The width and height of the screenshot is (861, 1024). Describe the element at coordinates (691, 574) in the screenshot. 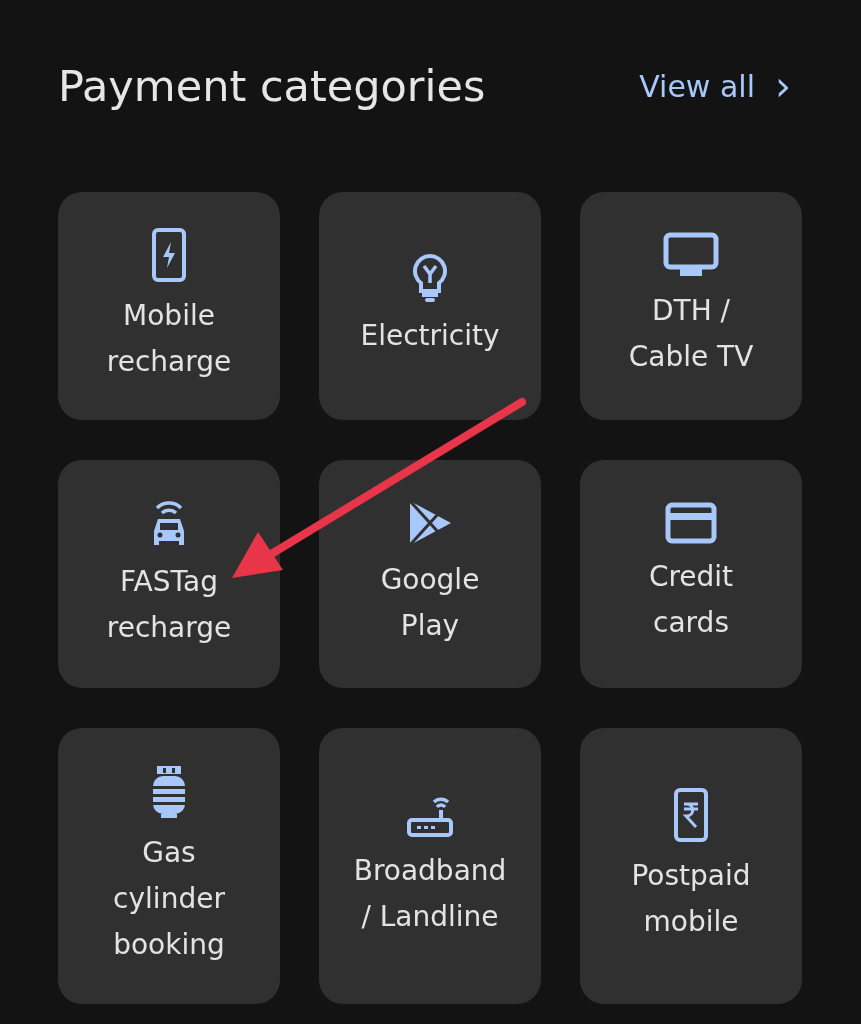

I see `category-tile: Credit cards` at that location.